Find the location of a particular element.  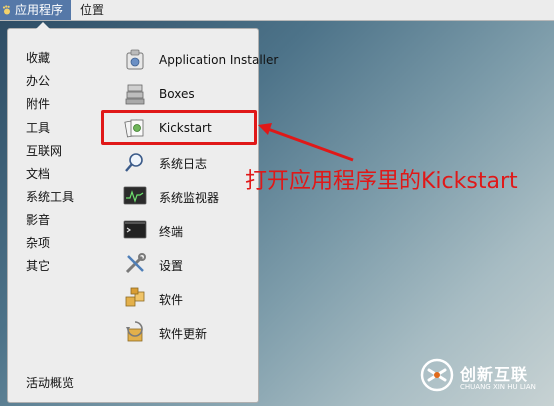

app-system-monitor: 系统监视器 is located at coordinates (193, 197).